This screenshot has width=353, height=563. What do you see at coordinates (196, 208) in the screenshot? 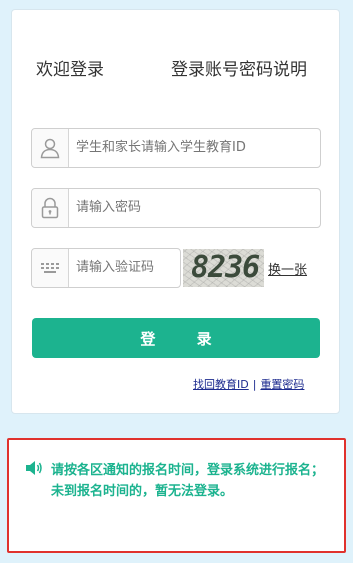
I see `password-input` at bounding box center [196, 208].